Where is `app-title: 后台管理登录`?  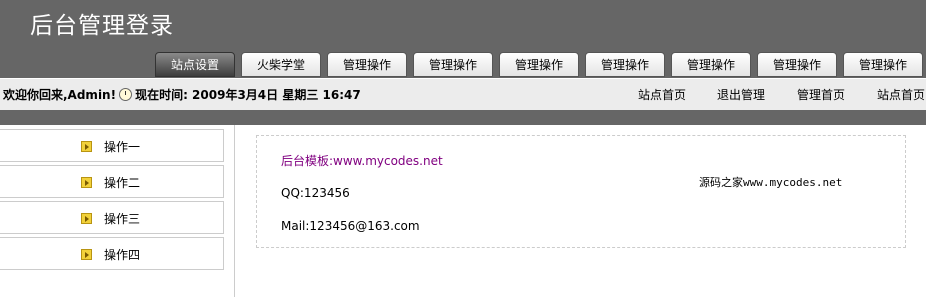
app-title: 后台管理登录 is located at coordinates (102, 26).